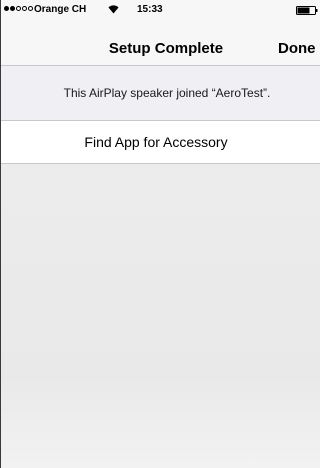  Describe the element at coordinates (113, 9) in the screenshot. I see `wifi-icon` at that location.